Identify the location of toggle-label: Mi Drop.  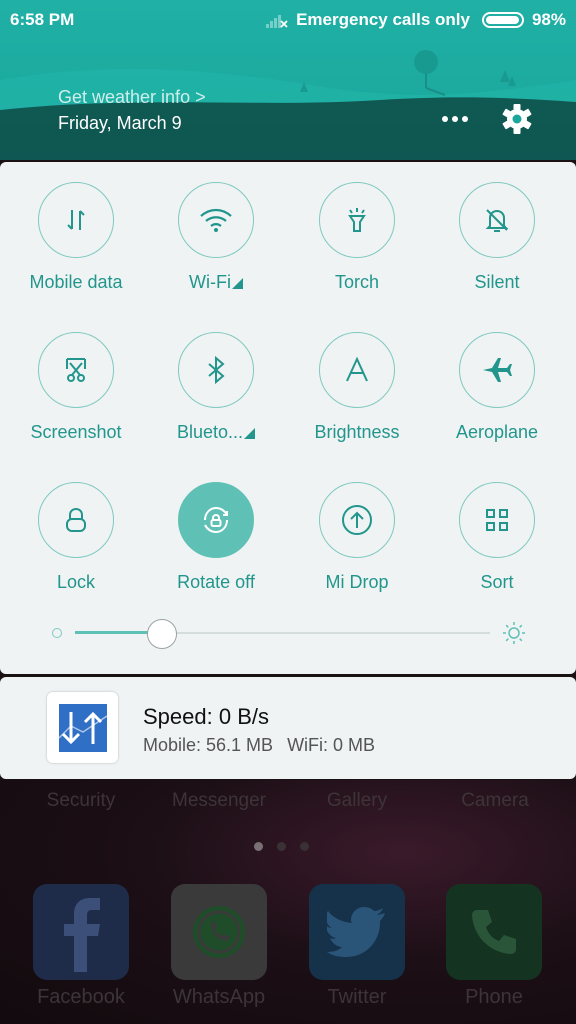
(357, 582).